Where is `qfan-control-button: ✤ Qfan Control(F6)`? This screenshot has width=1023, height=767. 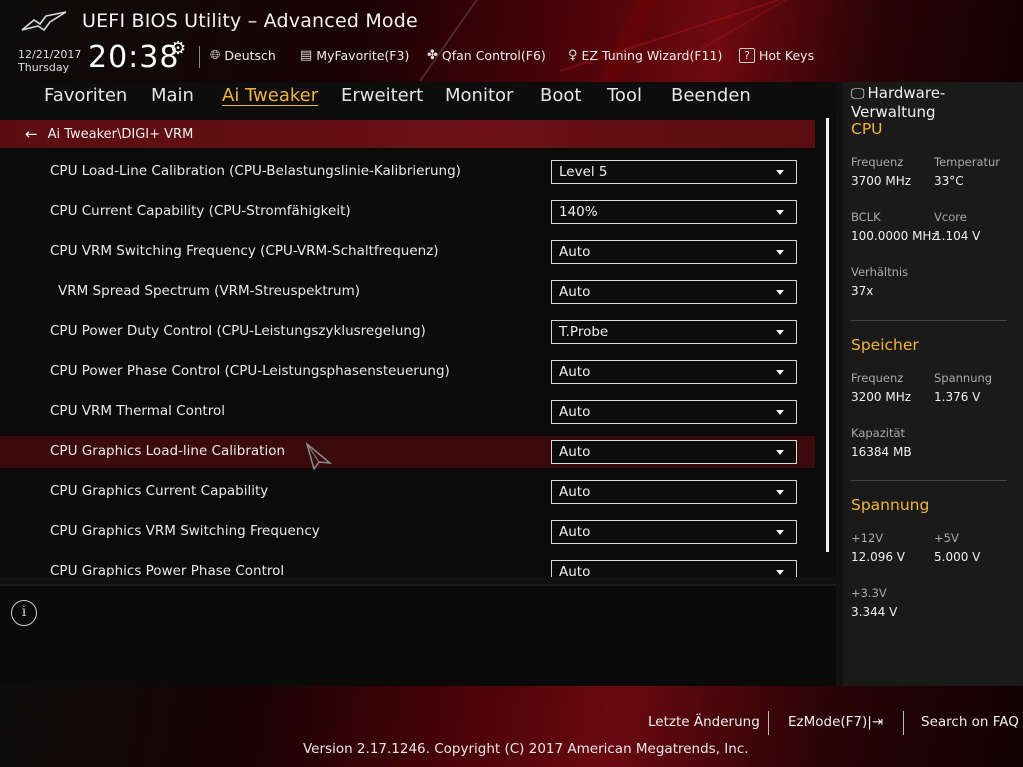 qfan-control-button: ✤ Qfan Control(F6) is located at coordinates (486, 55).